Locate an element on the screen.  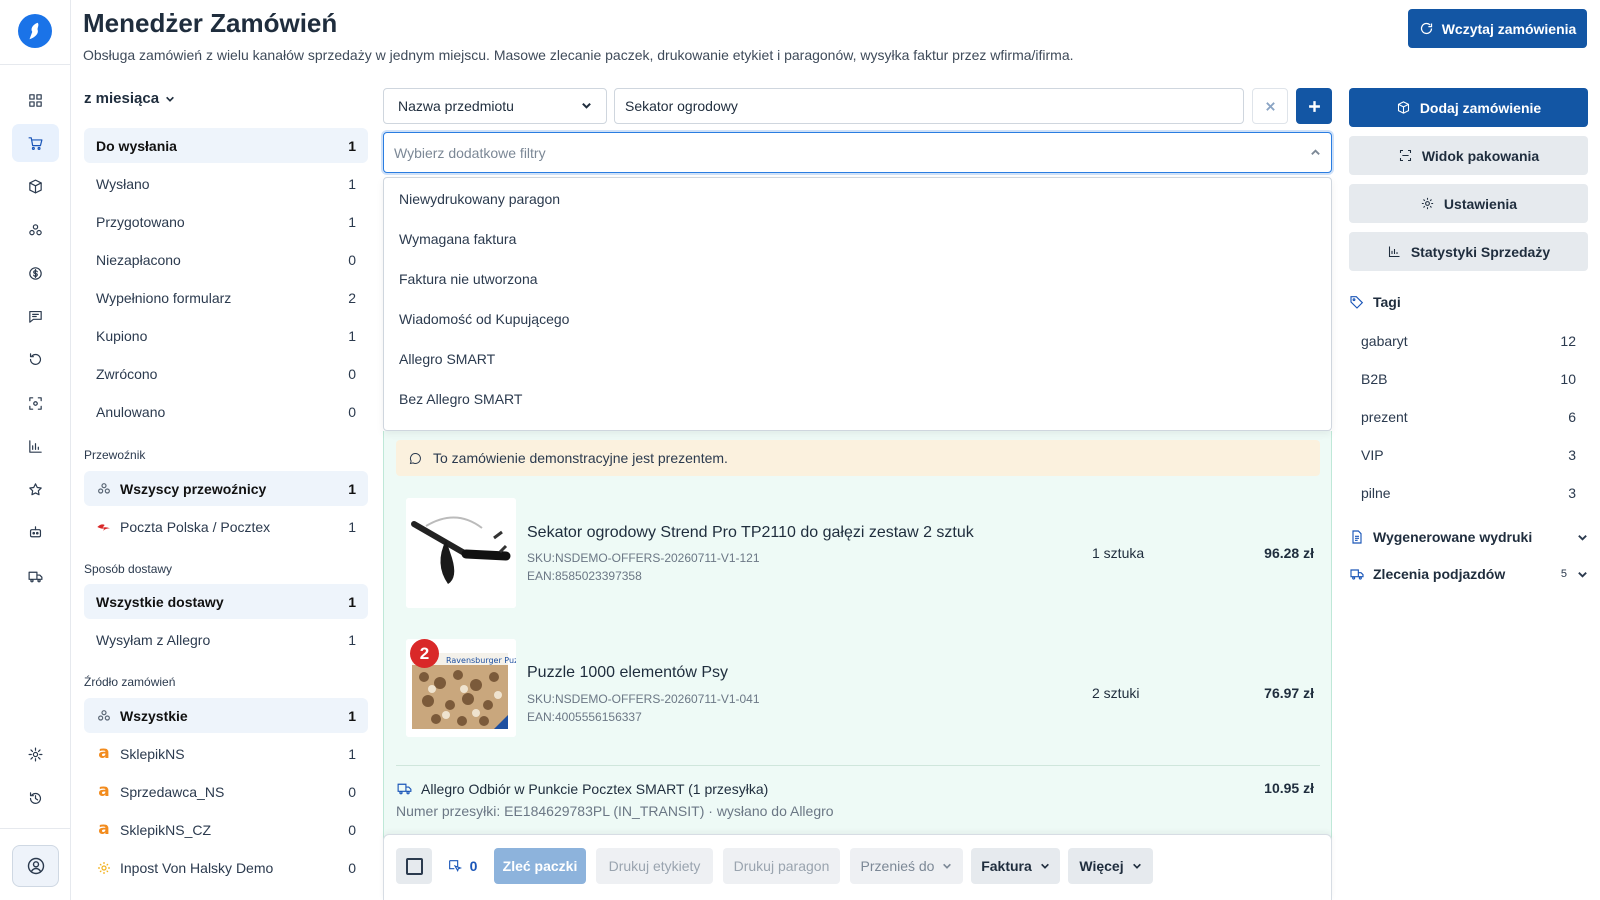
print-receipt-button: Drukuj paragon is located at coordinates (781, 866).